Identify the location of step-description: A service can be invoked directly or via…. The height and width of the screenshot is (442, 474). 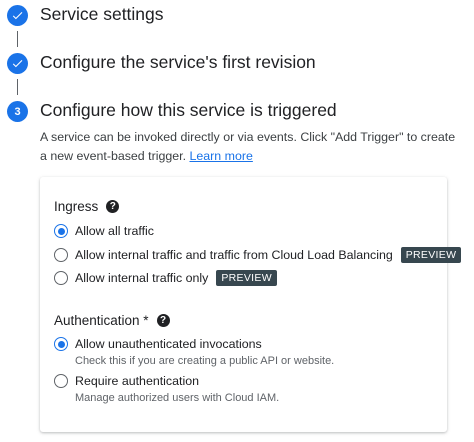
(252, 147).